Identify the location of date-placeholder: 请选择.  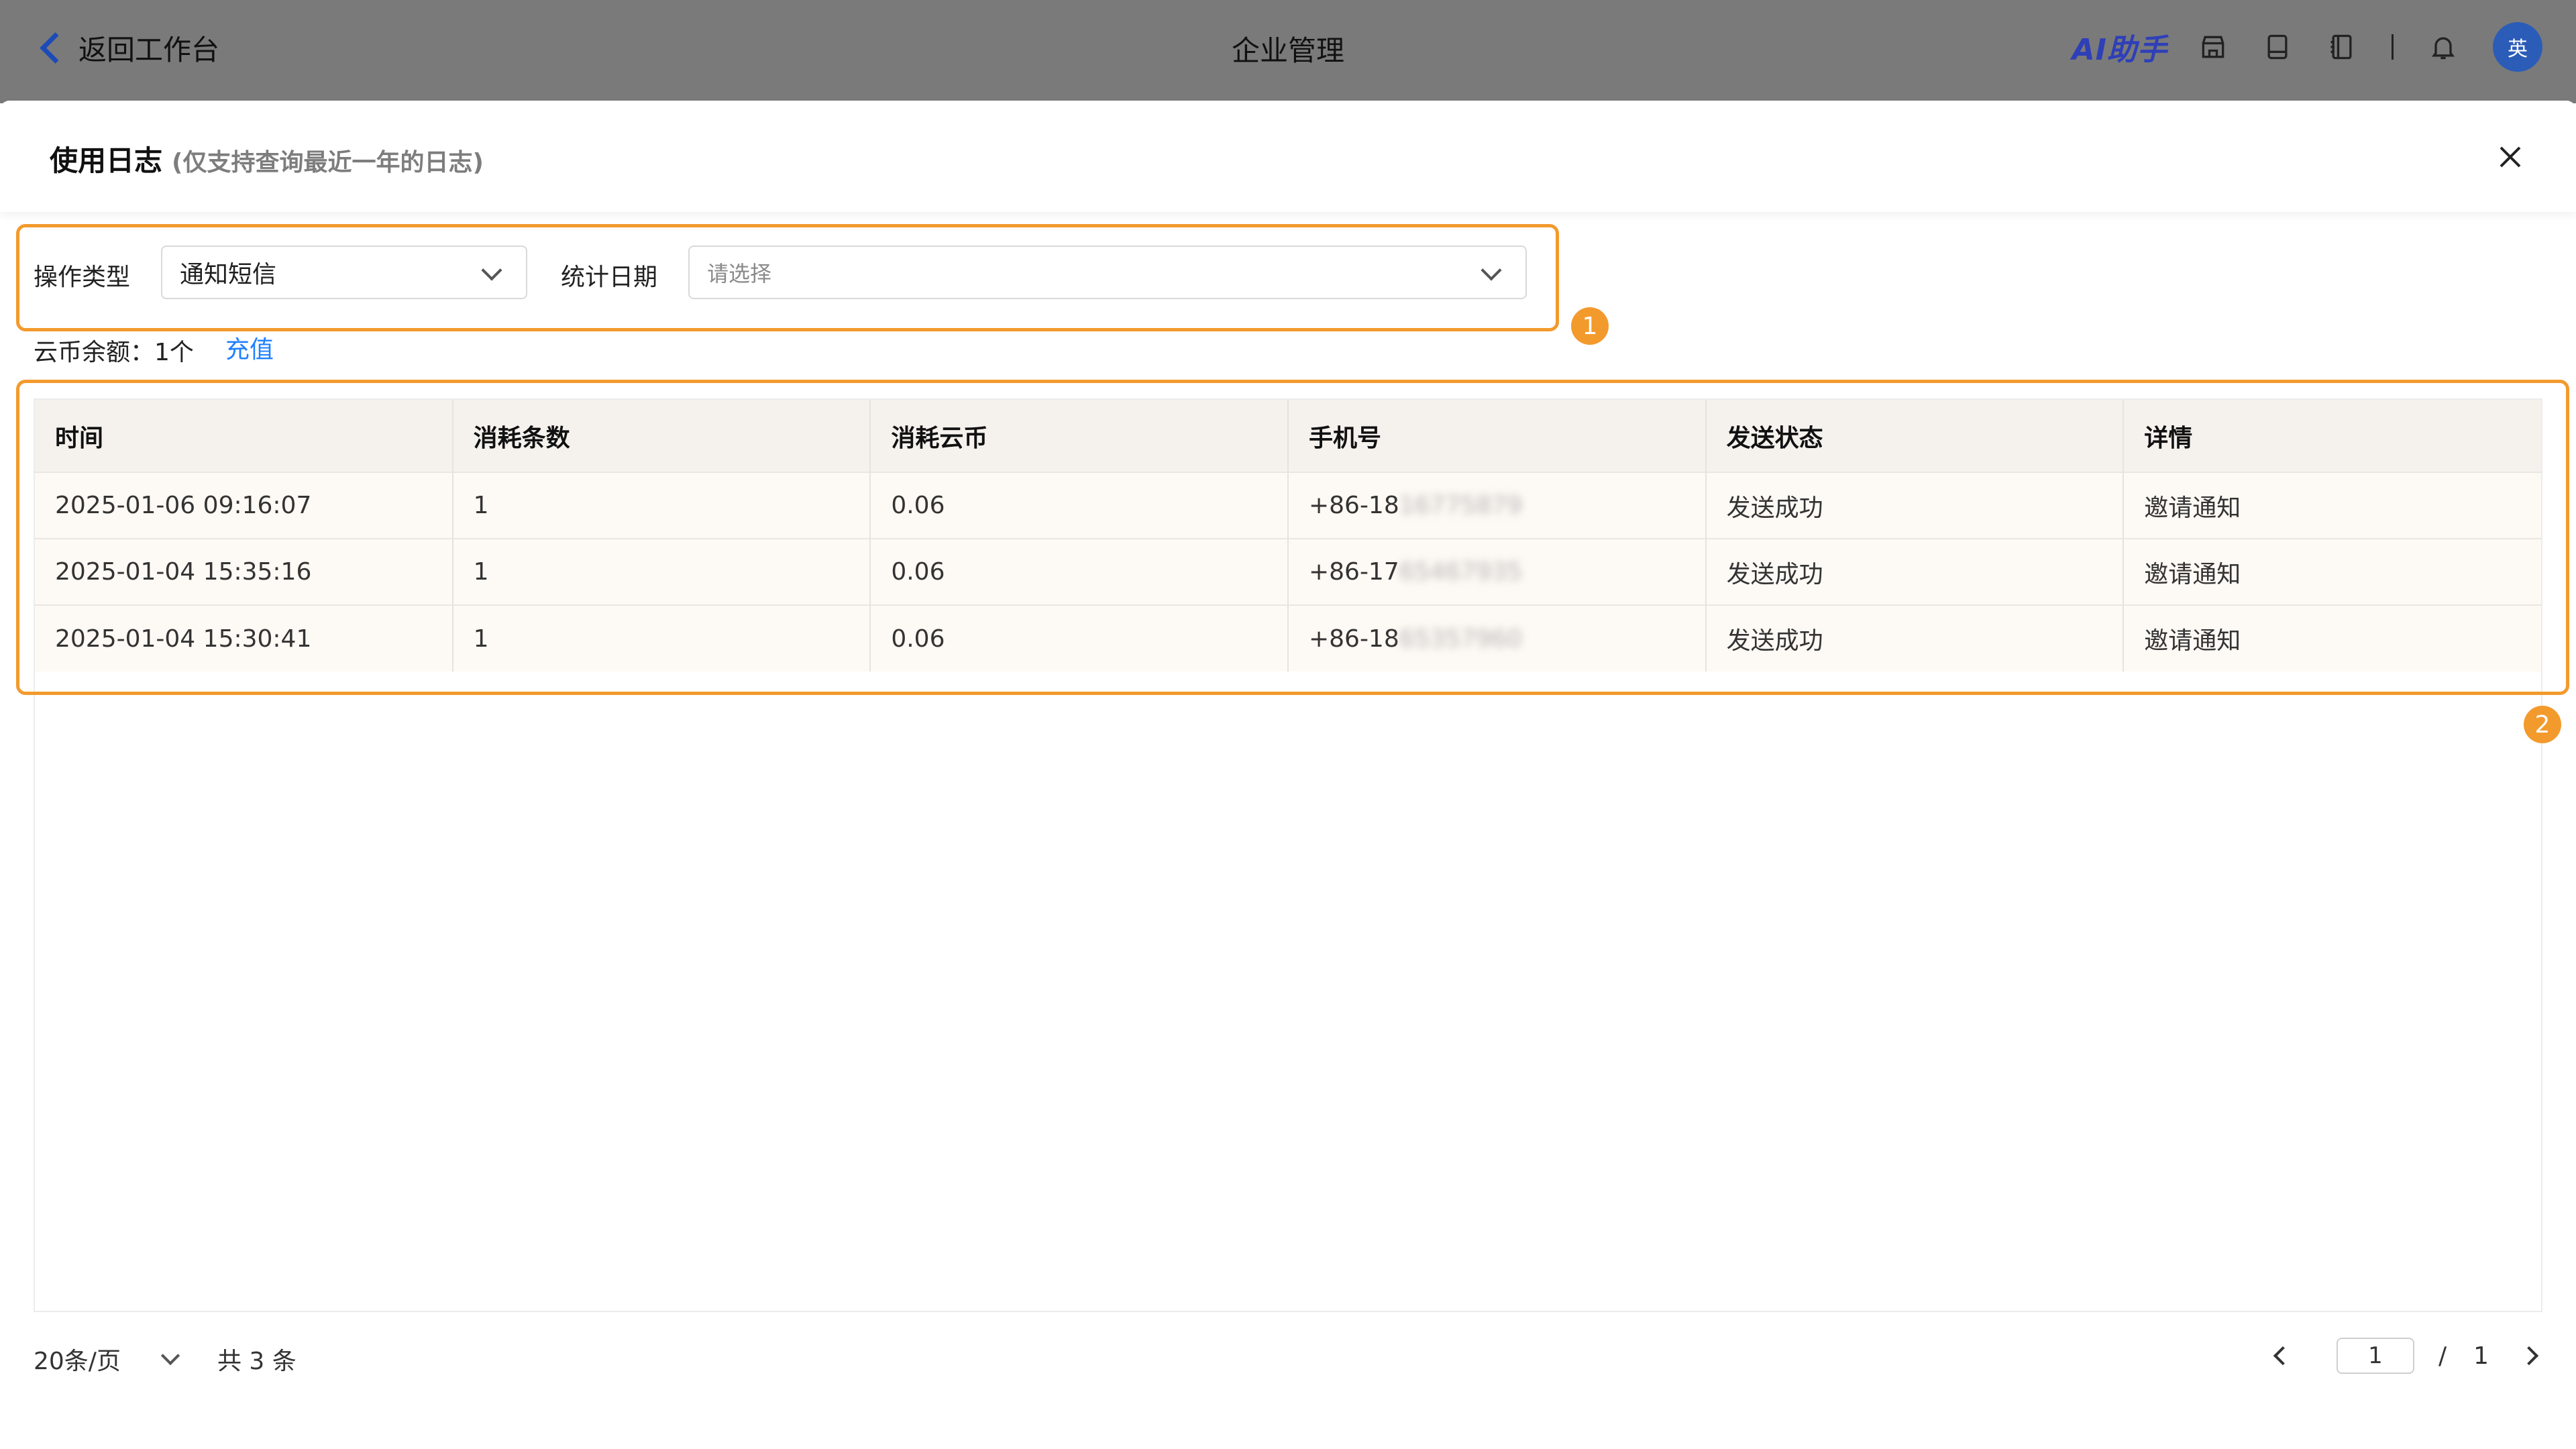
(739, 273).